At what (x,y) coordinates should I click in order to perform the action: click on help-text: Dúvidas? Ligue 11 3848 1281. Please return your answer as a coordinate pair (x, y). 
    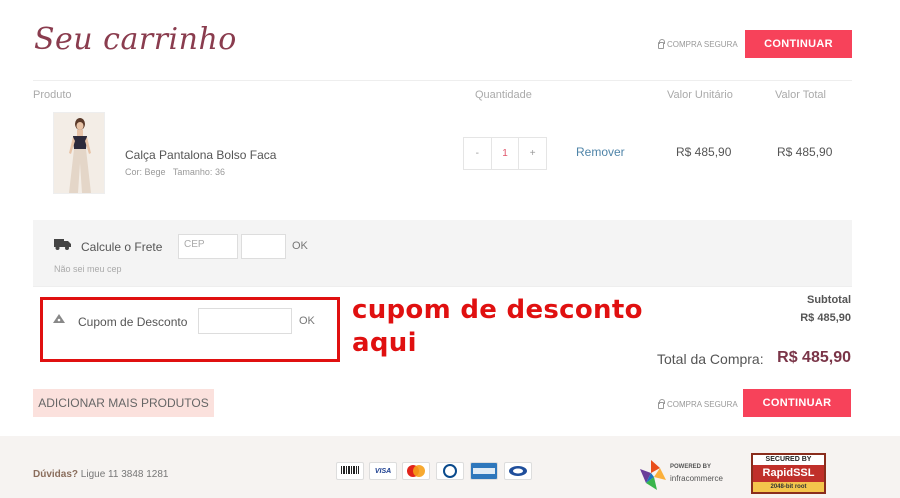
    Looking at the image, I should click on (100, 474).